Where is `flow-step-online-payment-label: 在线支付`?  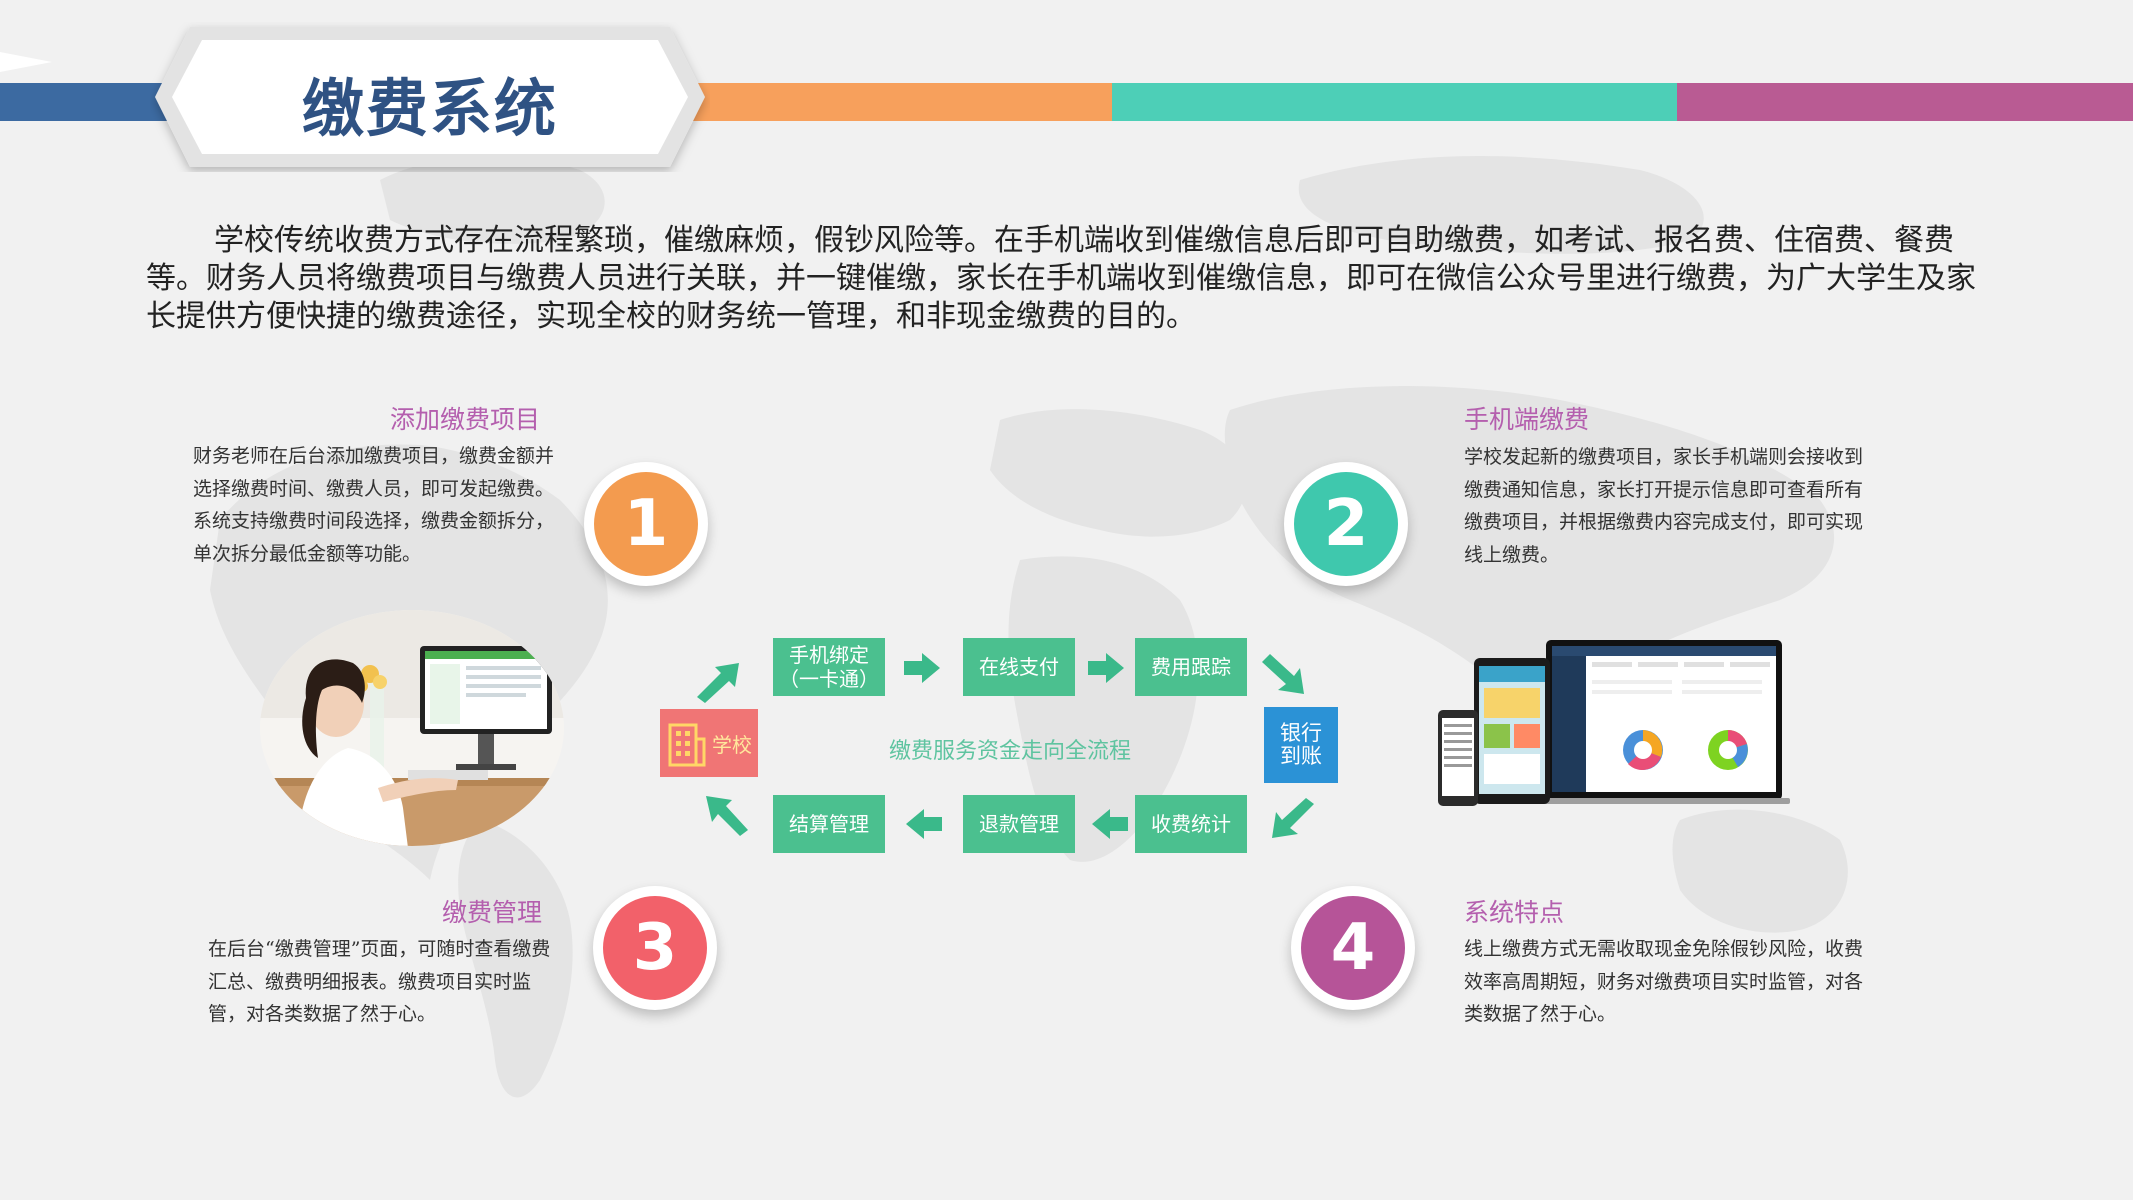
flow-step-online-payment-label: 在线支付 is located at coordinates (1019, 667).